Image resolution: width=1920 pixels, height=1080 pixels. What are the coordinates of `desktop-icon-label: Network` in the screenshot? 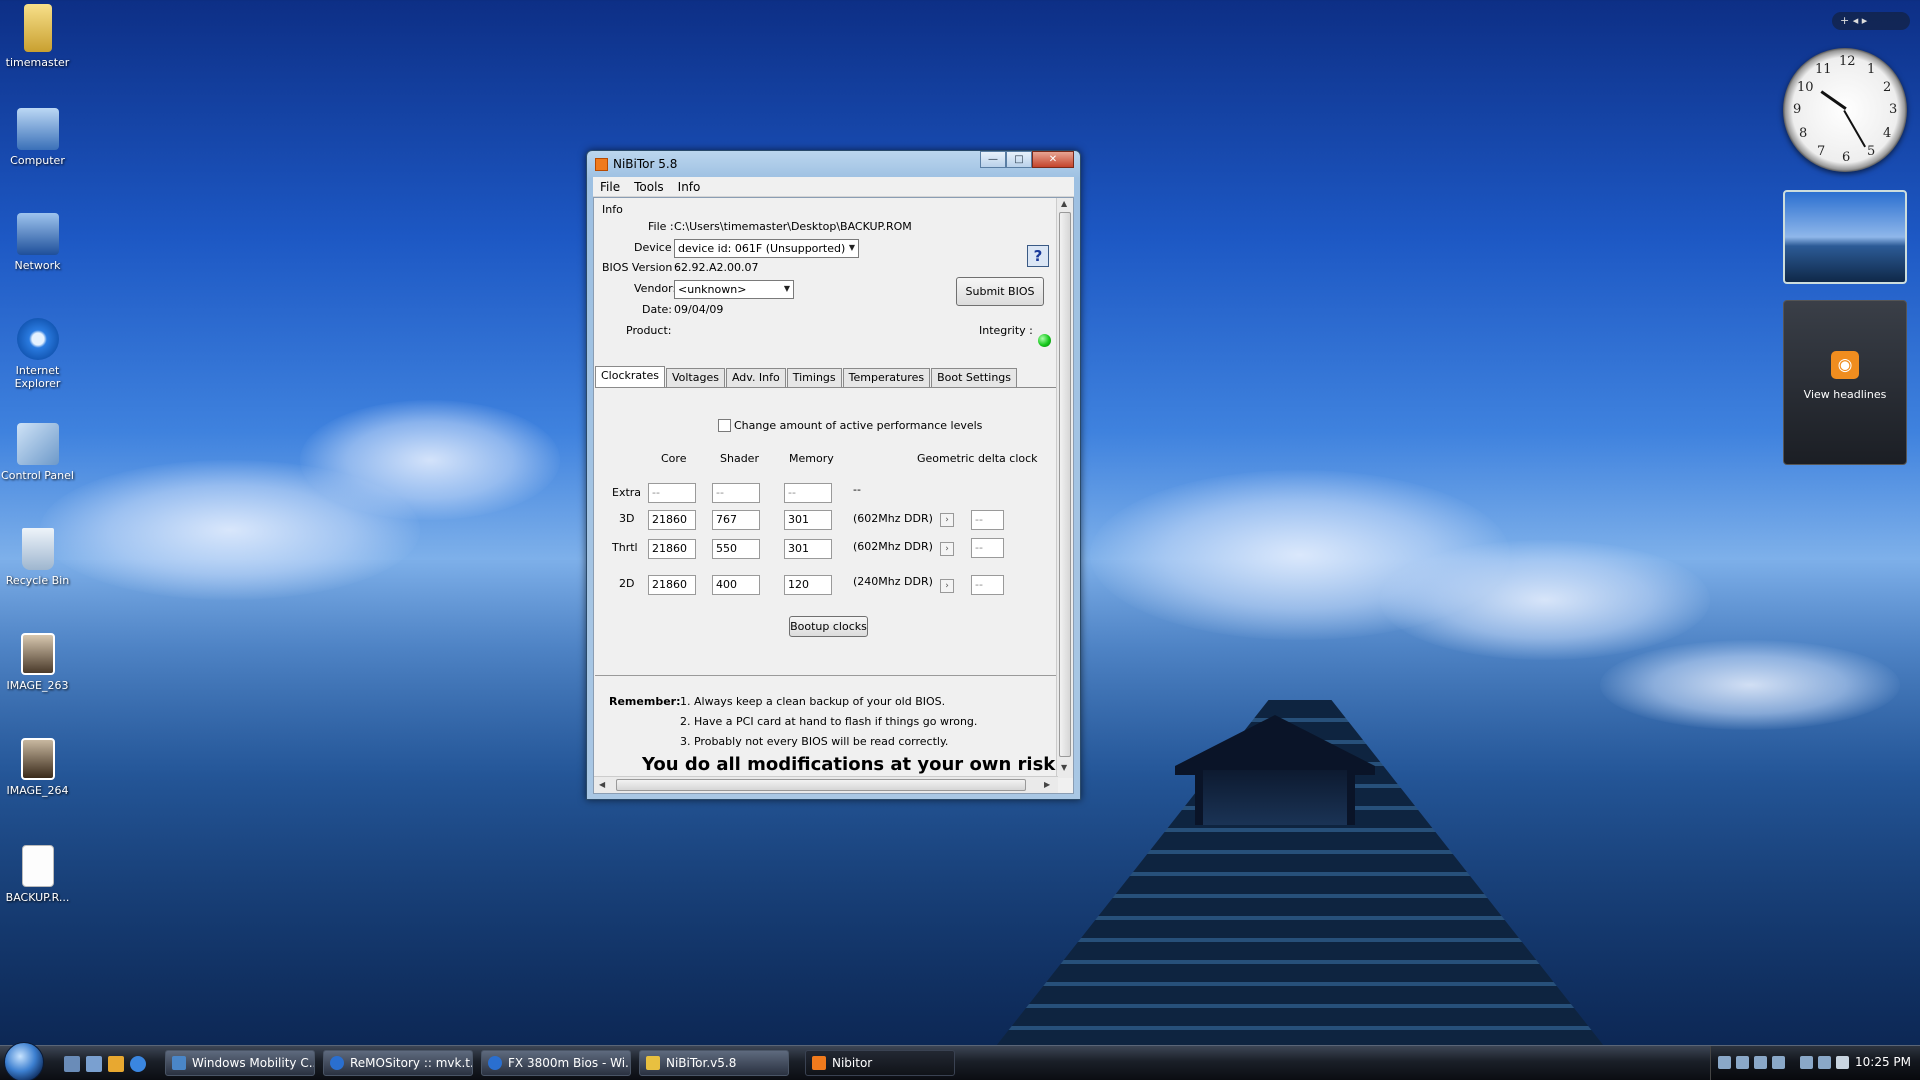 It's located at (37, 265).